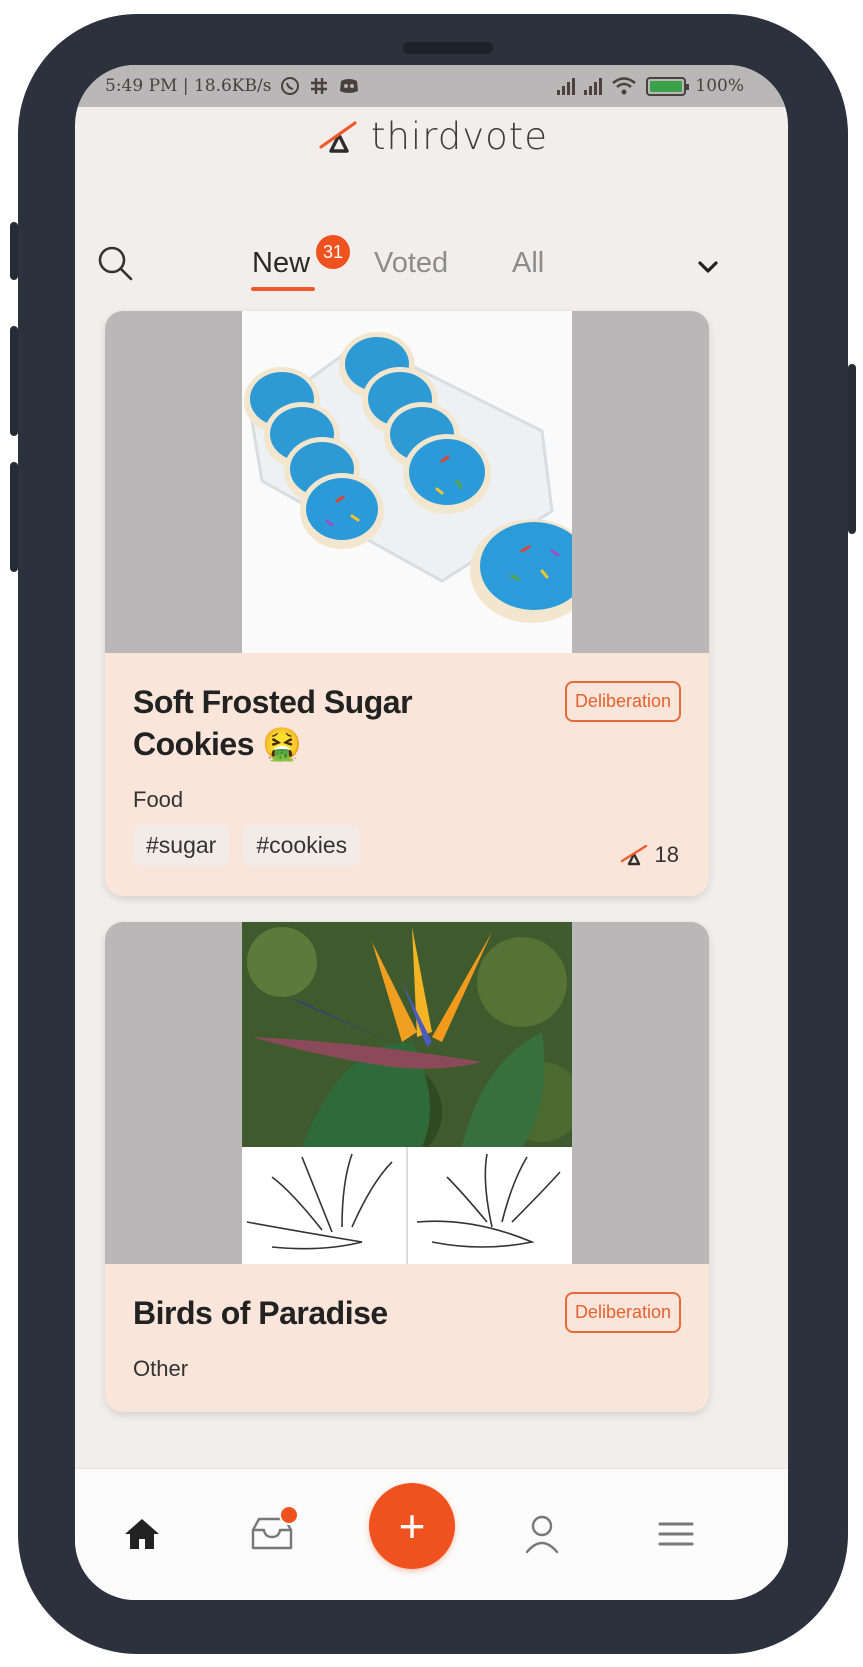 The image size is (863, 1667). I want to click on card-category: Food, so click(158, 799).